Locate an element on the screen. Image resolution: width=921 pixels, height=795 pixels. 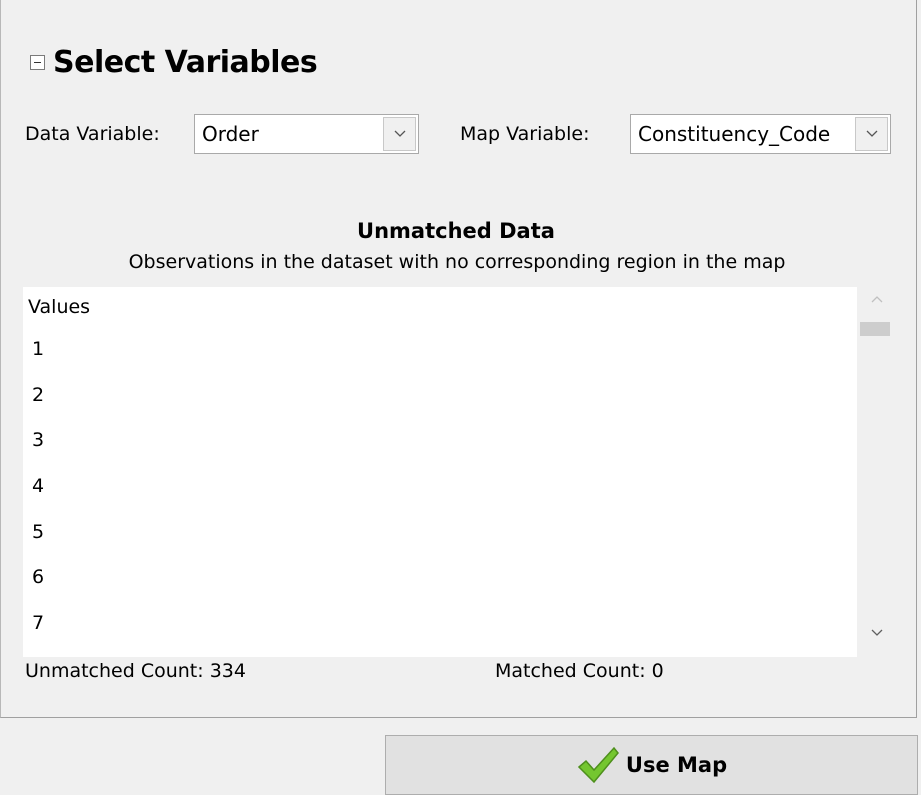
vertical-scrollbar is located at coordinates (876, 472).